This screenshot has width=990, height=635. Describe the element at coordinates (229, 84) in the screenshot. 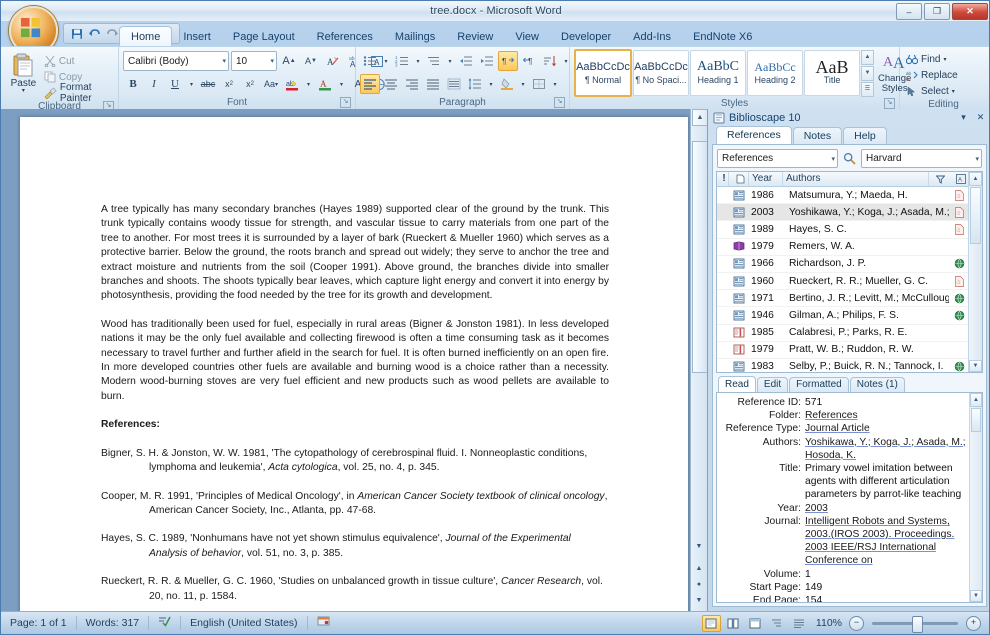

I see `subscript-button: x2` at that location.